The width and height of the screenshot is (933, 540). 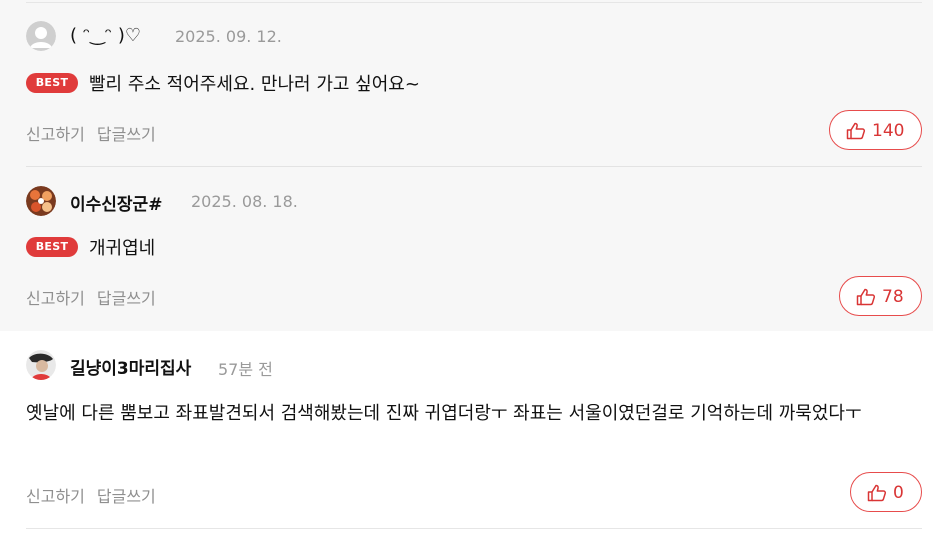 I want to click on like-button: 0, so click(x=886, y=492).